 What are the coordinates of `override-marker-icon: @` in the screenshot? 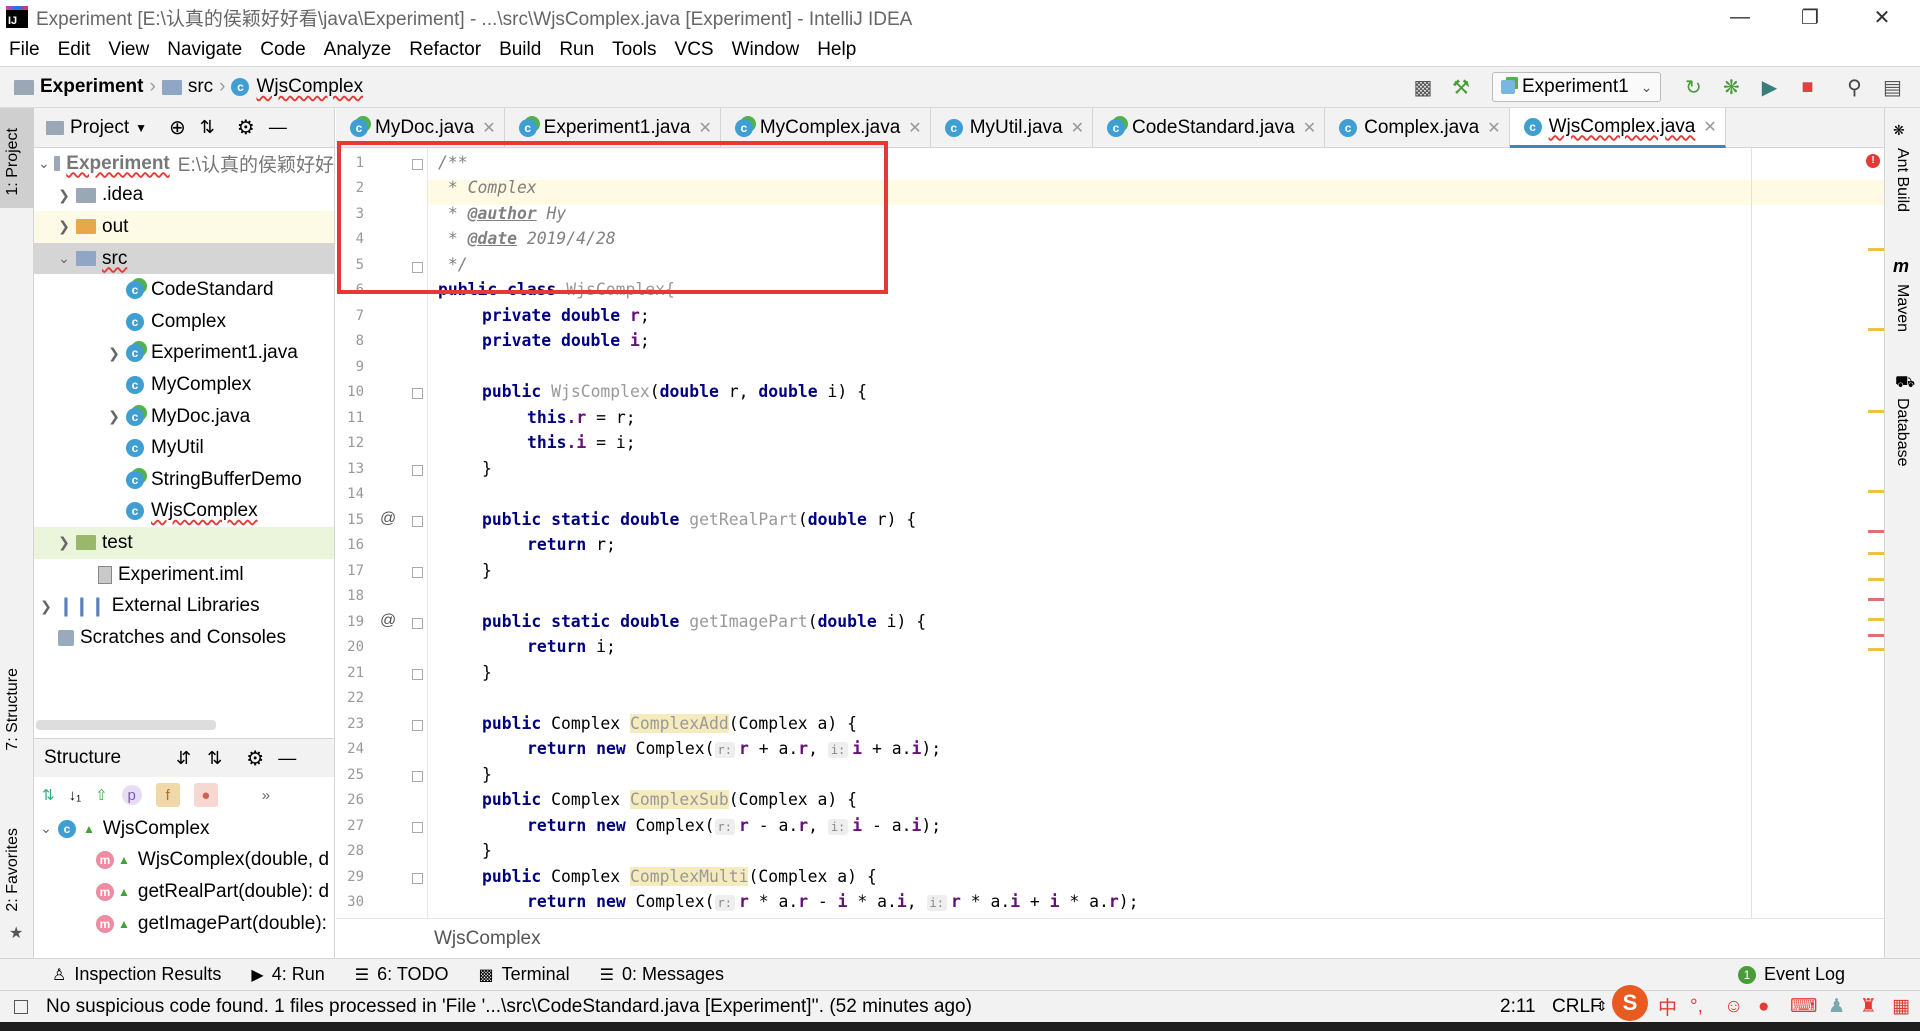 It's located at (388, 621).